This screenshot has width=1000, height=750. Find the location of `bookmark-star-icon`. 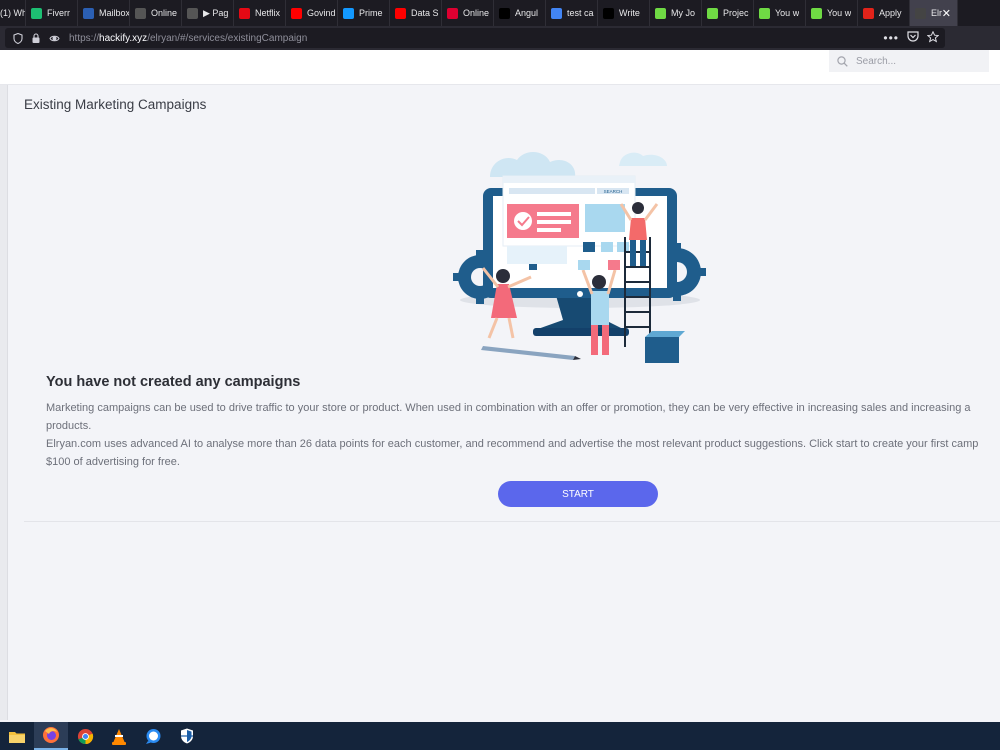

bookmark-star-icon is located at coordinates (933, 38).